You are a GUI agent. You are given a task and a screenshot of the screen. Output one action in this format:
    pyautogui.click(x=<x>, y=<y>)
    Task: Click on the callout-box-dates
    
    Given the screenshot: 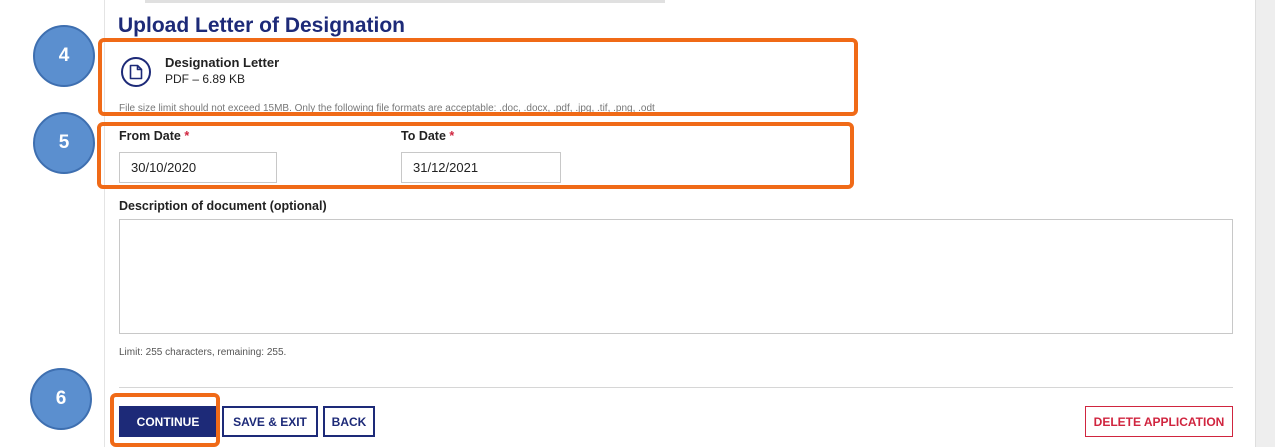 What is the action you would take?
    pyautogui.click(x=475, y=155)
    